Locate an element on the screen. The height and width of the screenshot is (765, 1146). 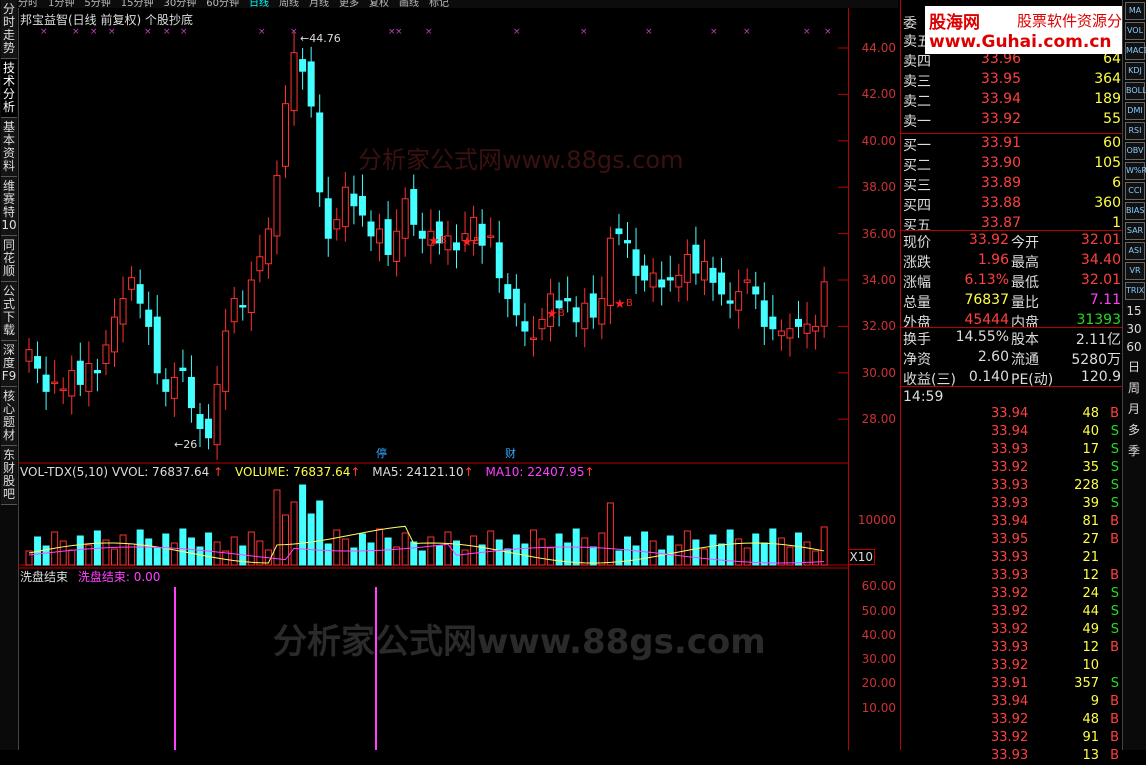
indicator-icon: BOLL is located at coordinates (1135, 91).